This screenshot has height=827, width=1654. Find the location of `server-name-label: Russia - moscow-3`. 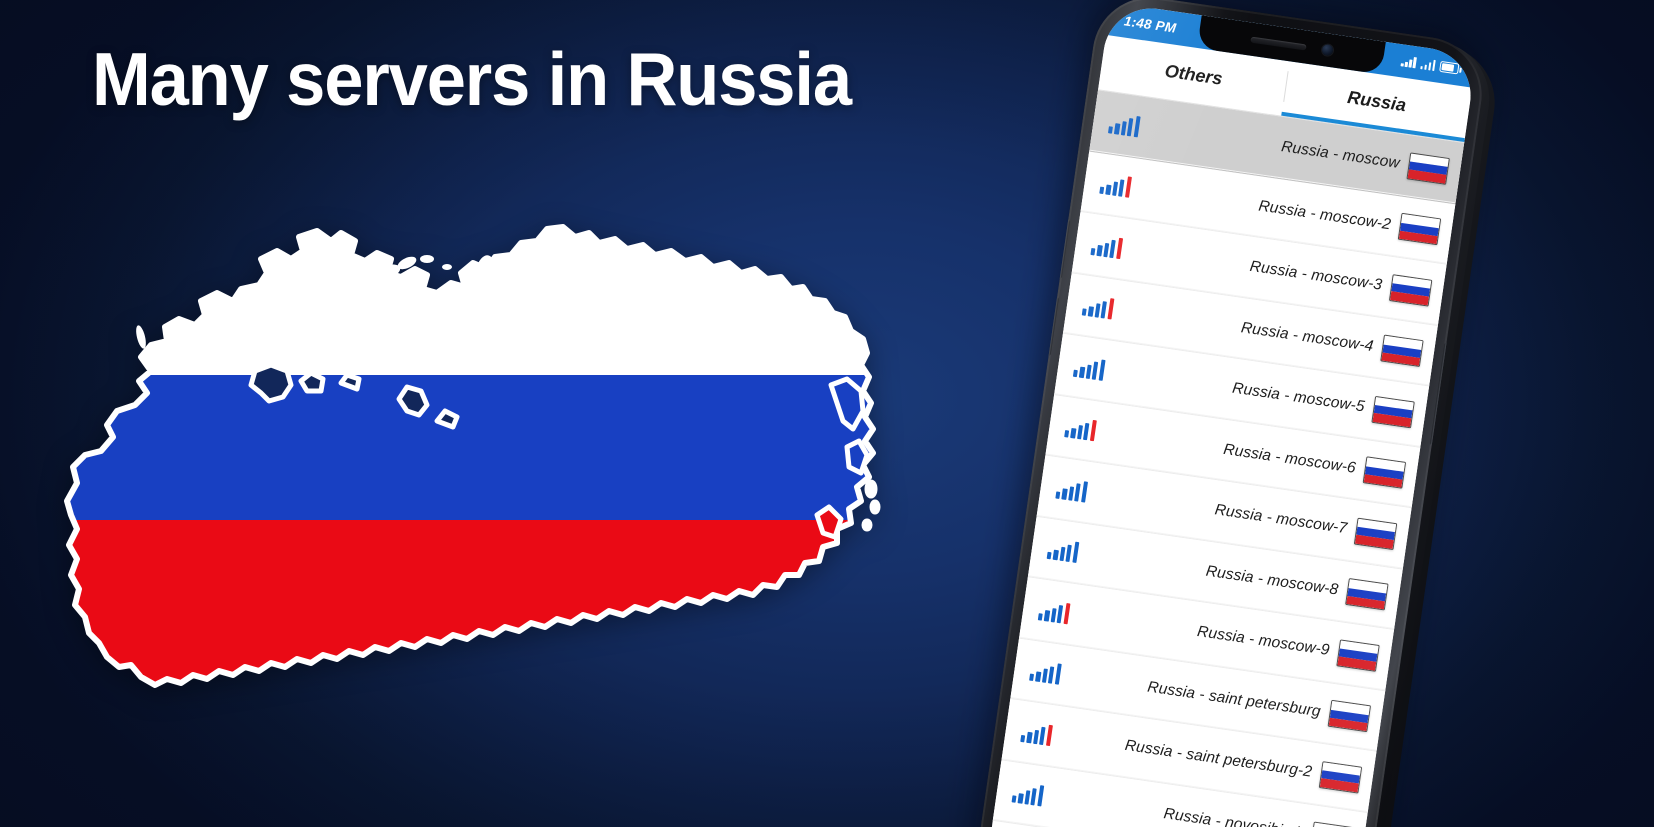

server-name-label: Russia - moscow-3 is located at coordinates (1316, 276).